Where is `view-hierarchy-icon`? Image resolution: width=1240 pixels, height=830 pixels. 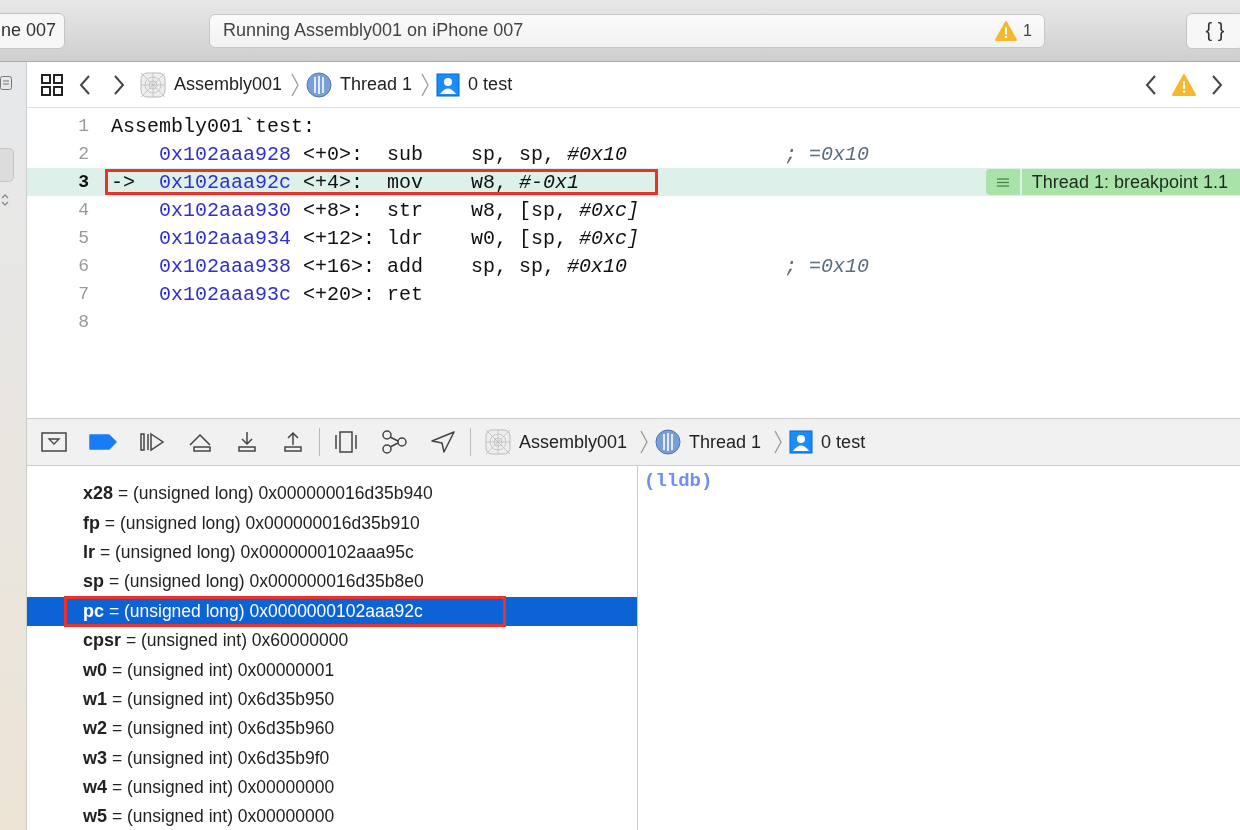
view-hierarchy-icon is located at coordinates (346, 442).